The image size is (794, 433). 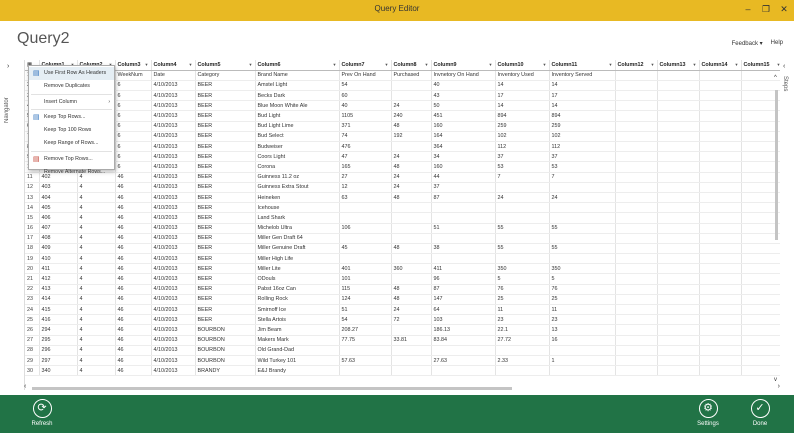 What do you see at coordinates (71, 102) in the screenshot?
I see `menu-item: Insert Column ›` at bounding box center [71, 102].